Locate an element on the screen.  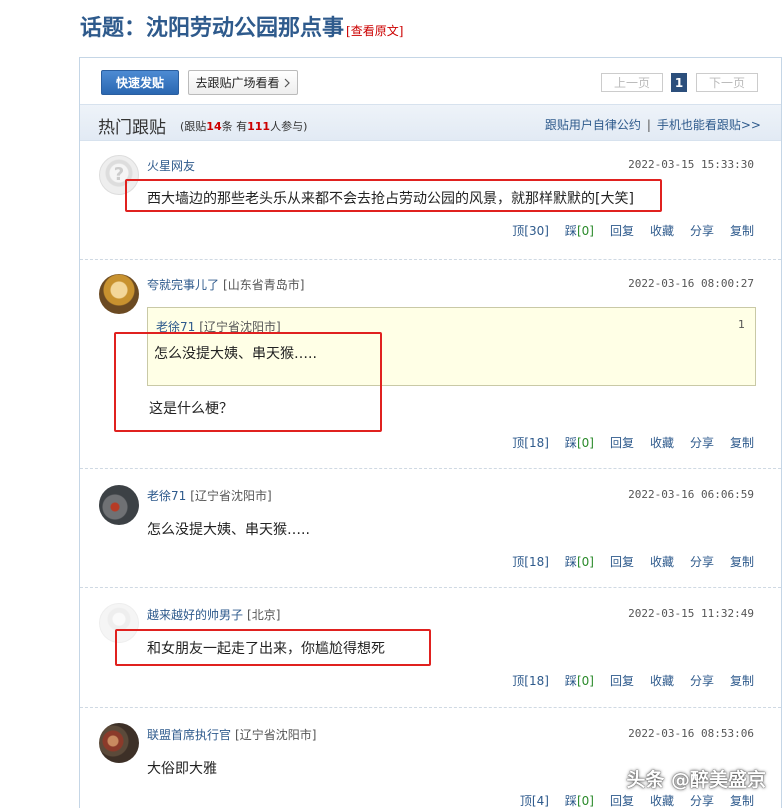
go-plaza-button: 去跟贴广场看看 is located at coordinates (243, 82).